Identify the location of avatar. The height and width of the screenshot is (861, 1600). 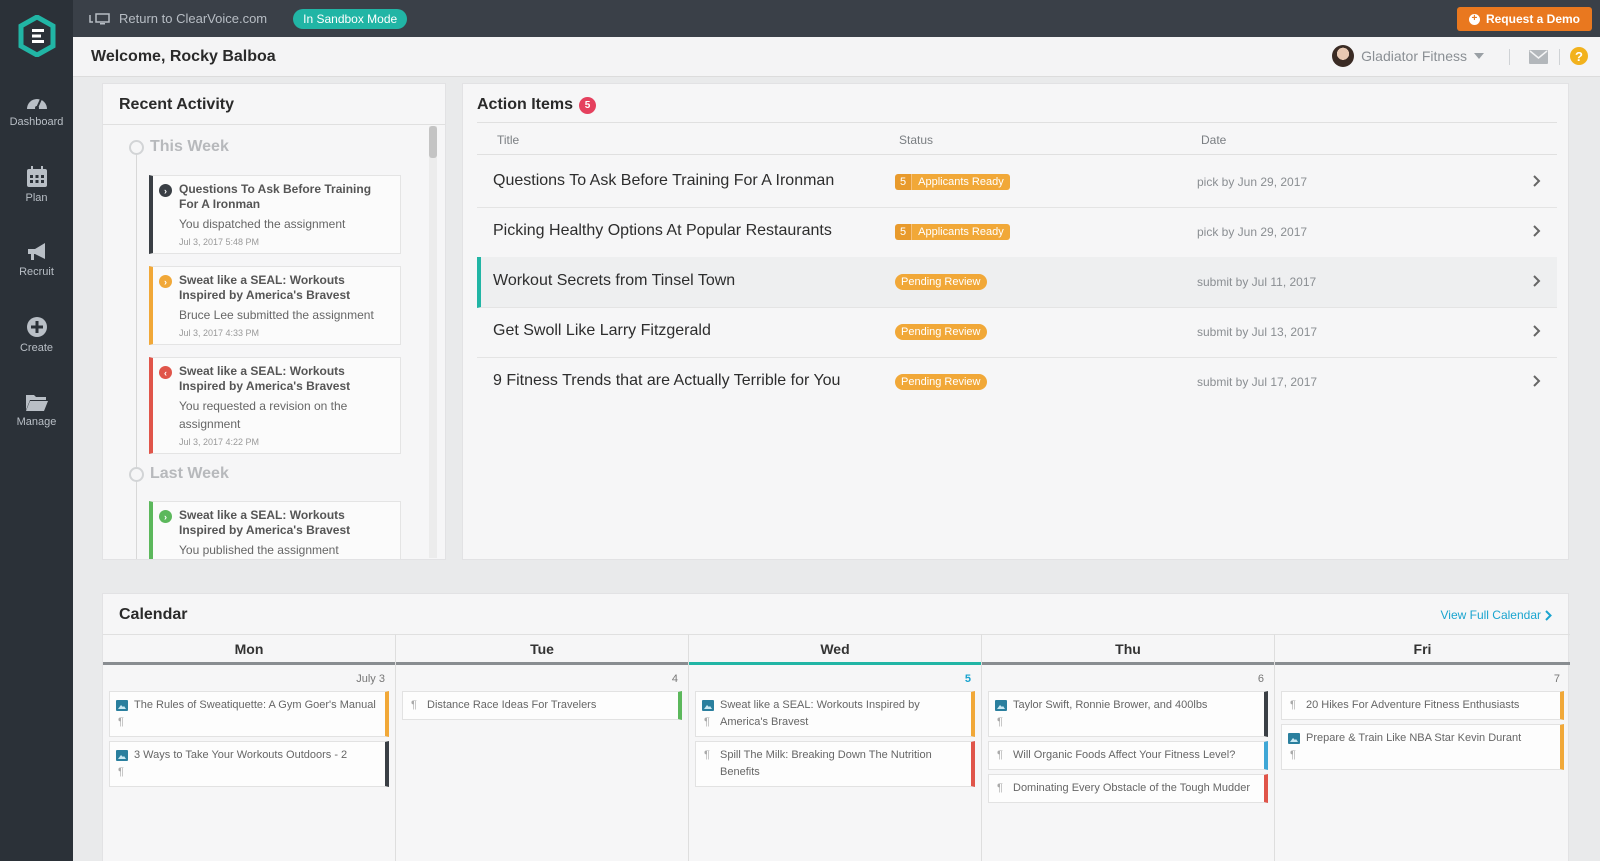
(1343, 56).